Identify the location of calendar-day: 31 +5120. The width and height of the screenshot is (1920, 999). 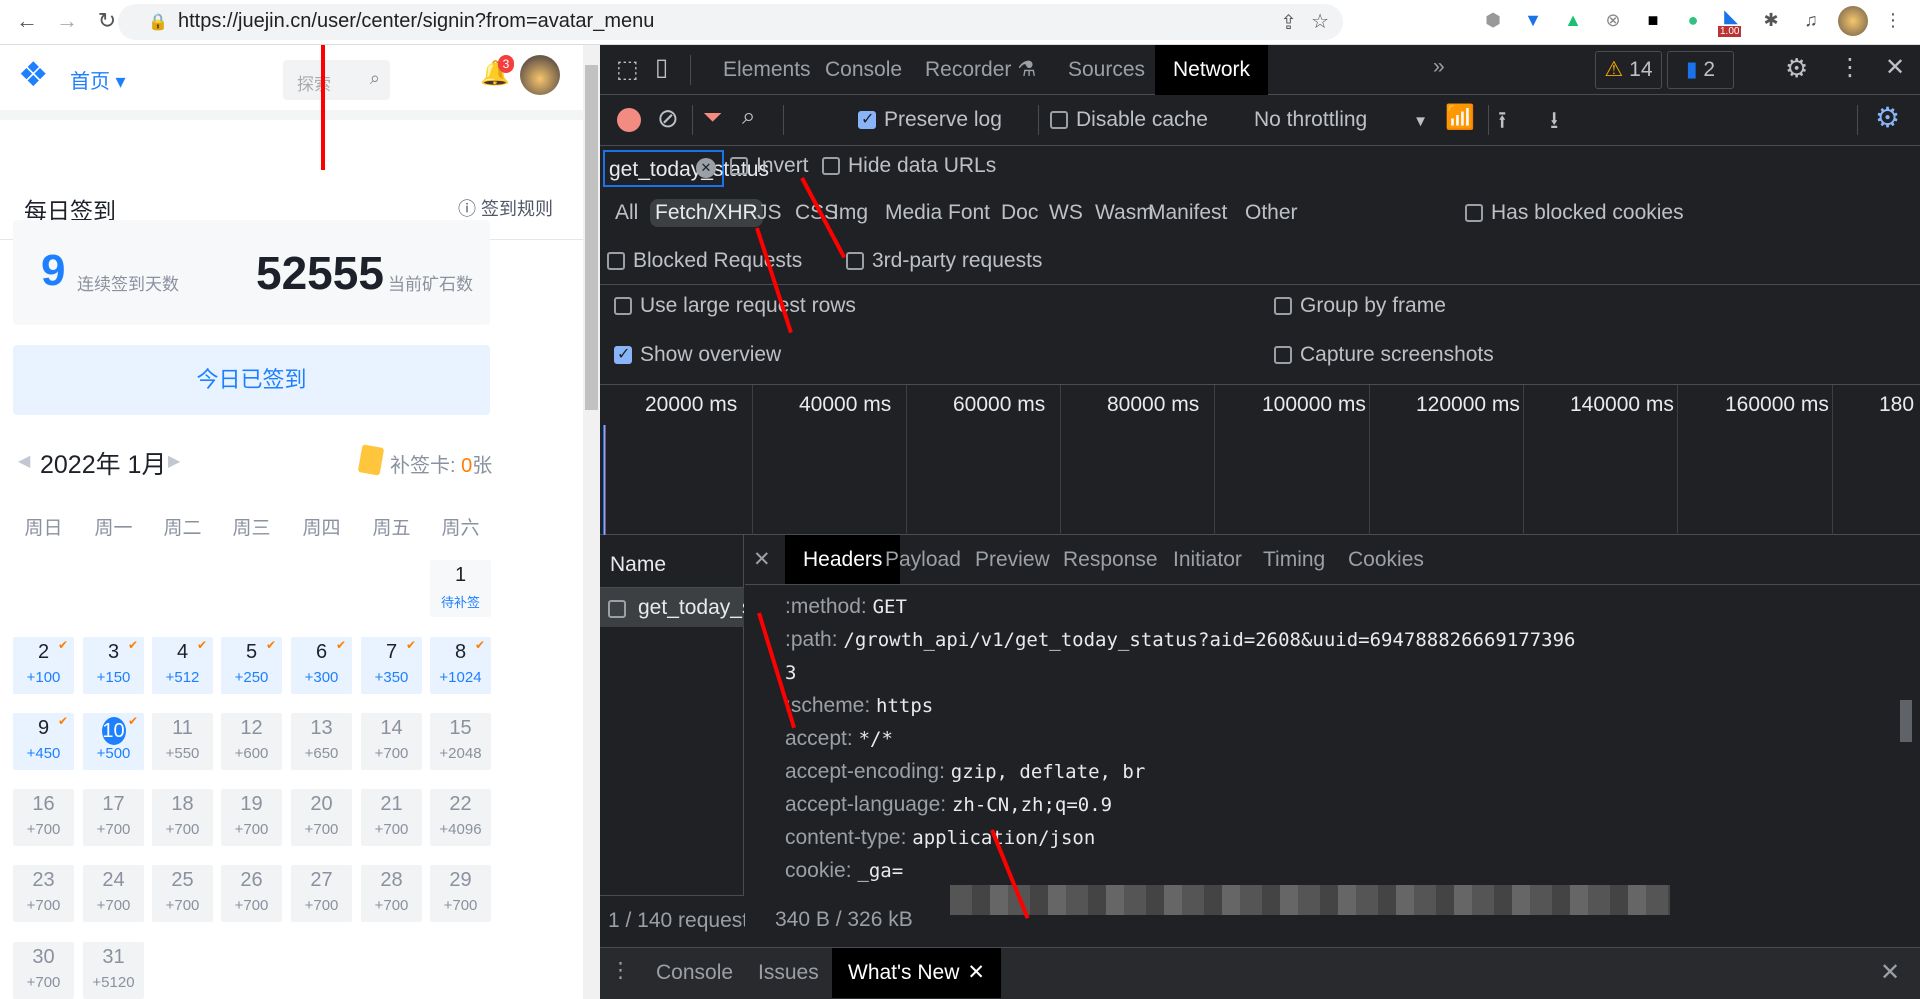
(113, 970).